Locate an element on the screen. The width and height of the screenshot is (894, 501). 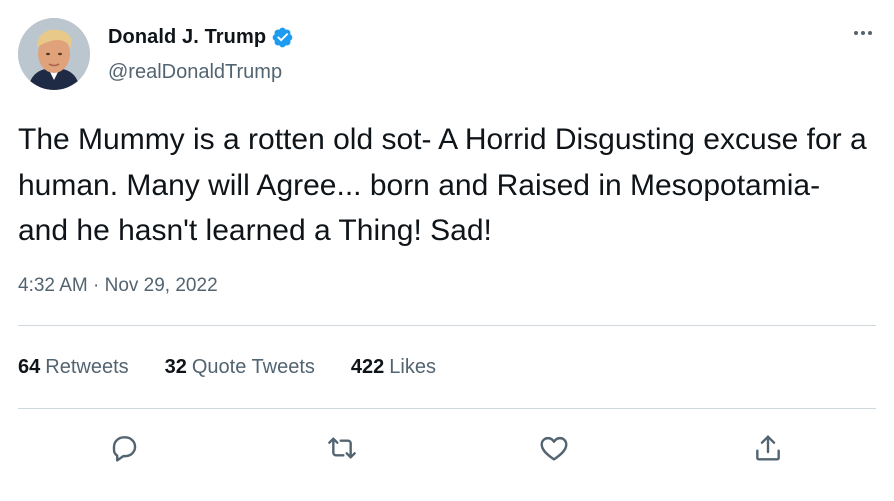
quote-tweets-stat: 32 Quote Tweets is located at coordinates (240, 367).